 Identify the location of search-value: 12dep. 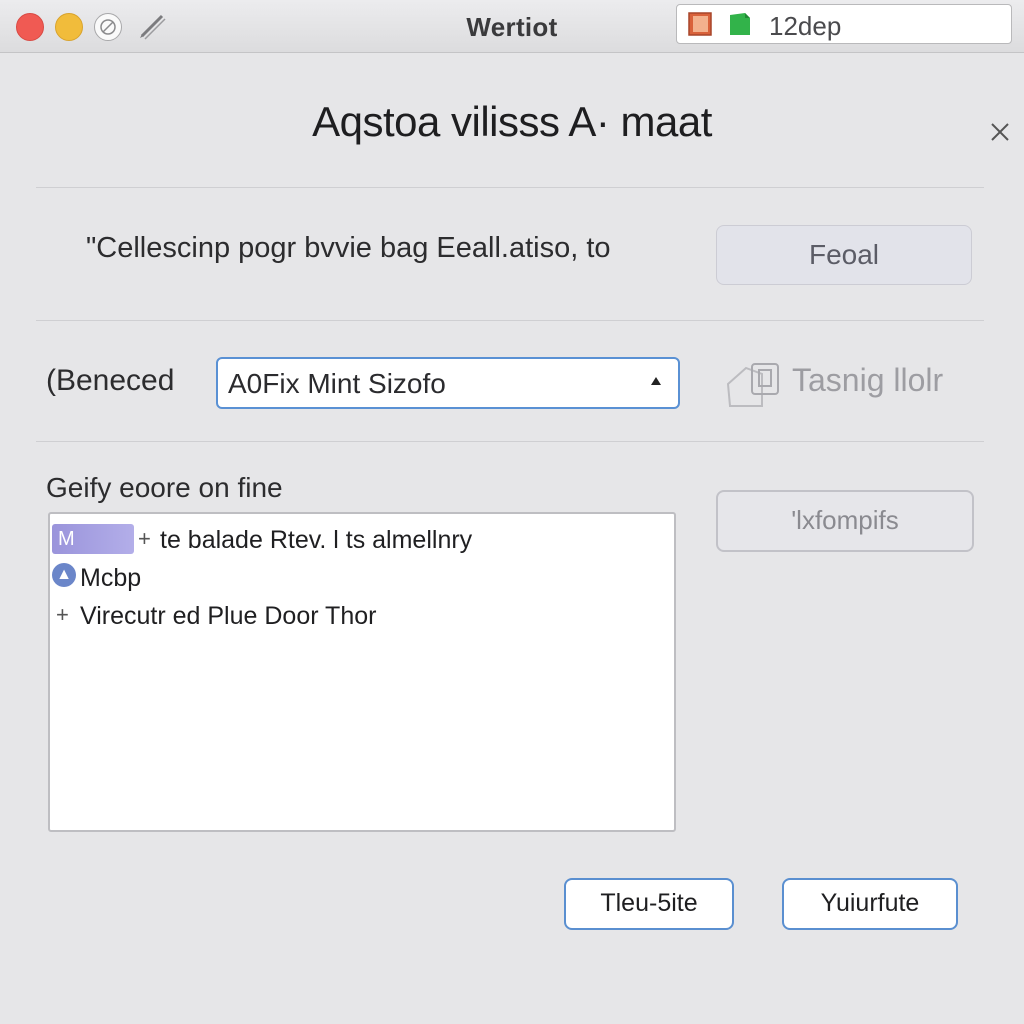
(805, 26).